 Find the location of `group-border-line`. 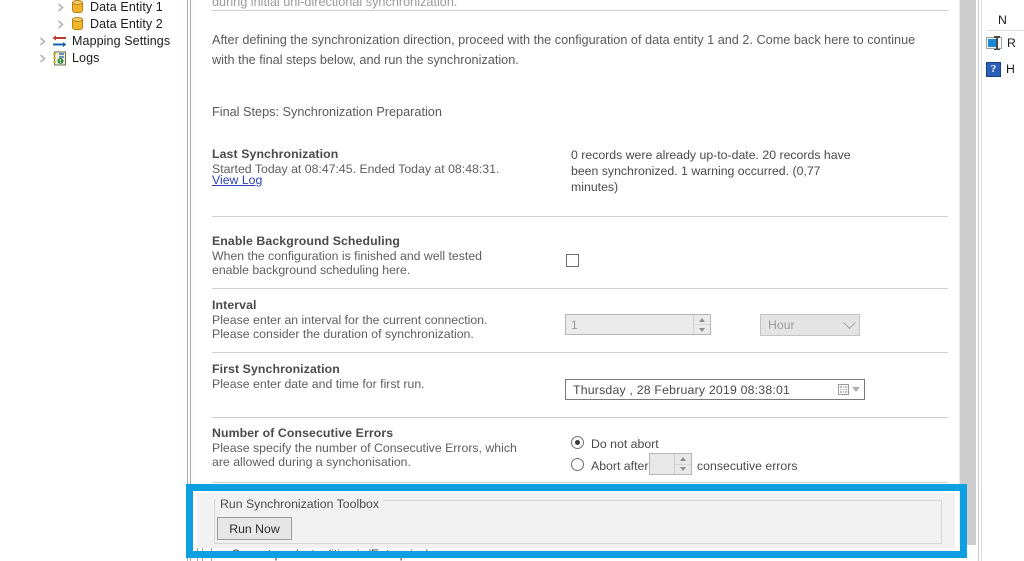

group-border-line is located at coordinates (658, 500).